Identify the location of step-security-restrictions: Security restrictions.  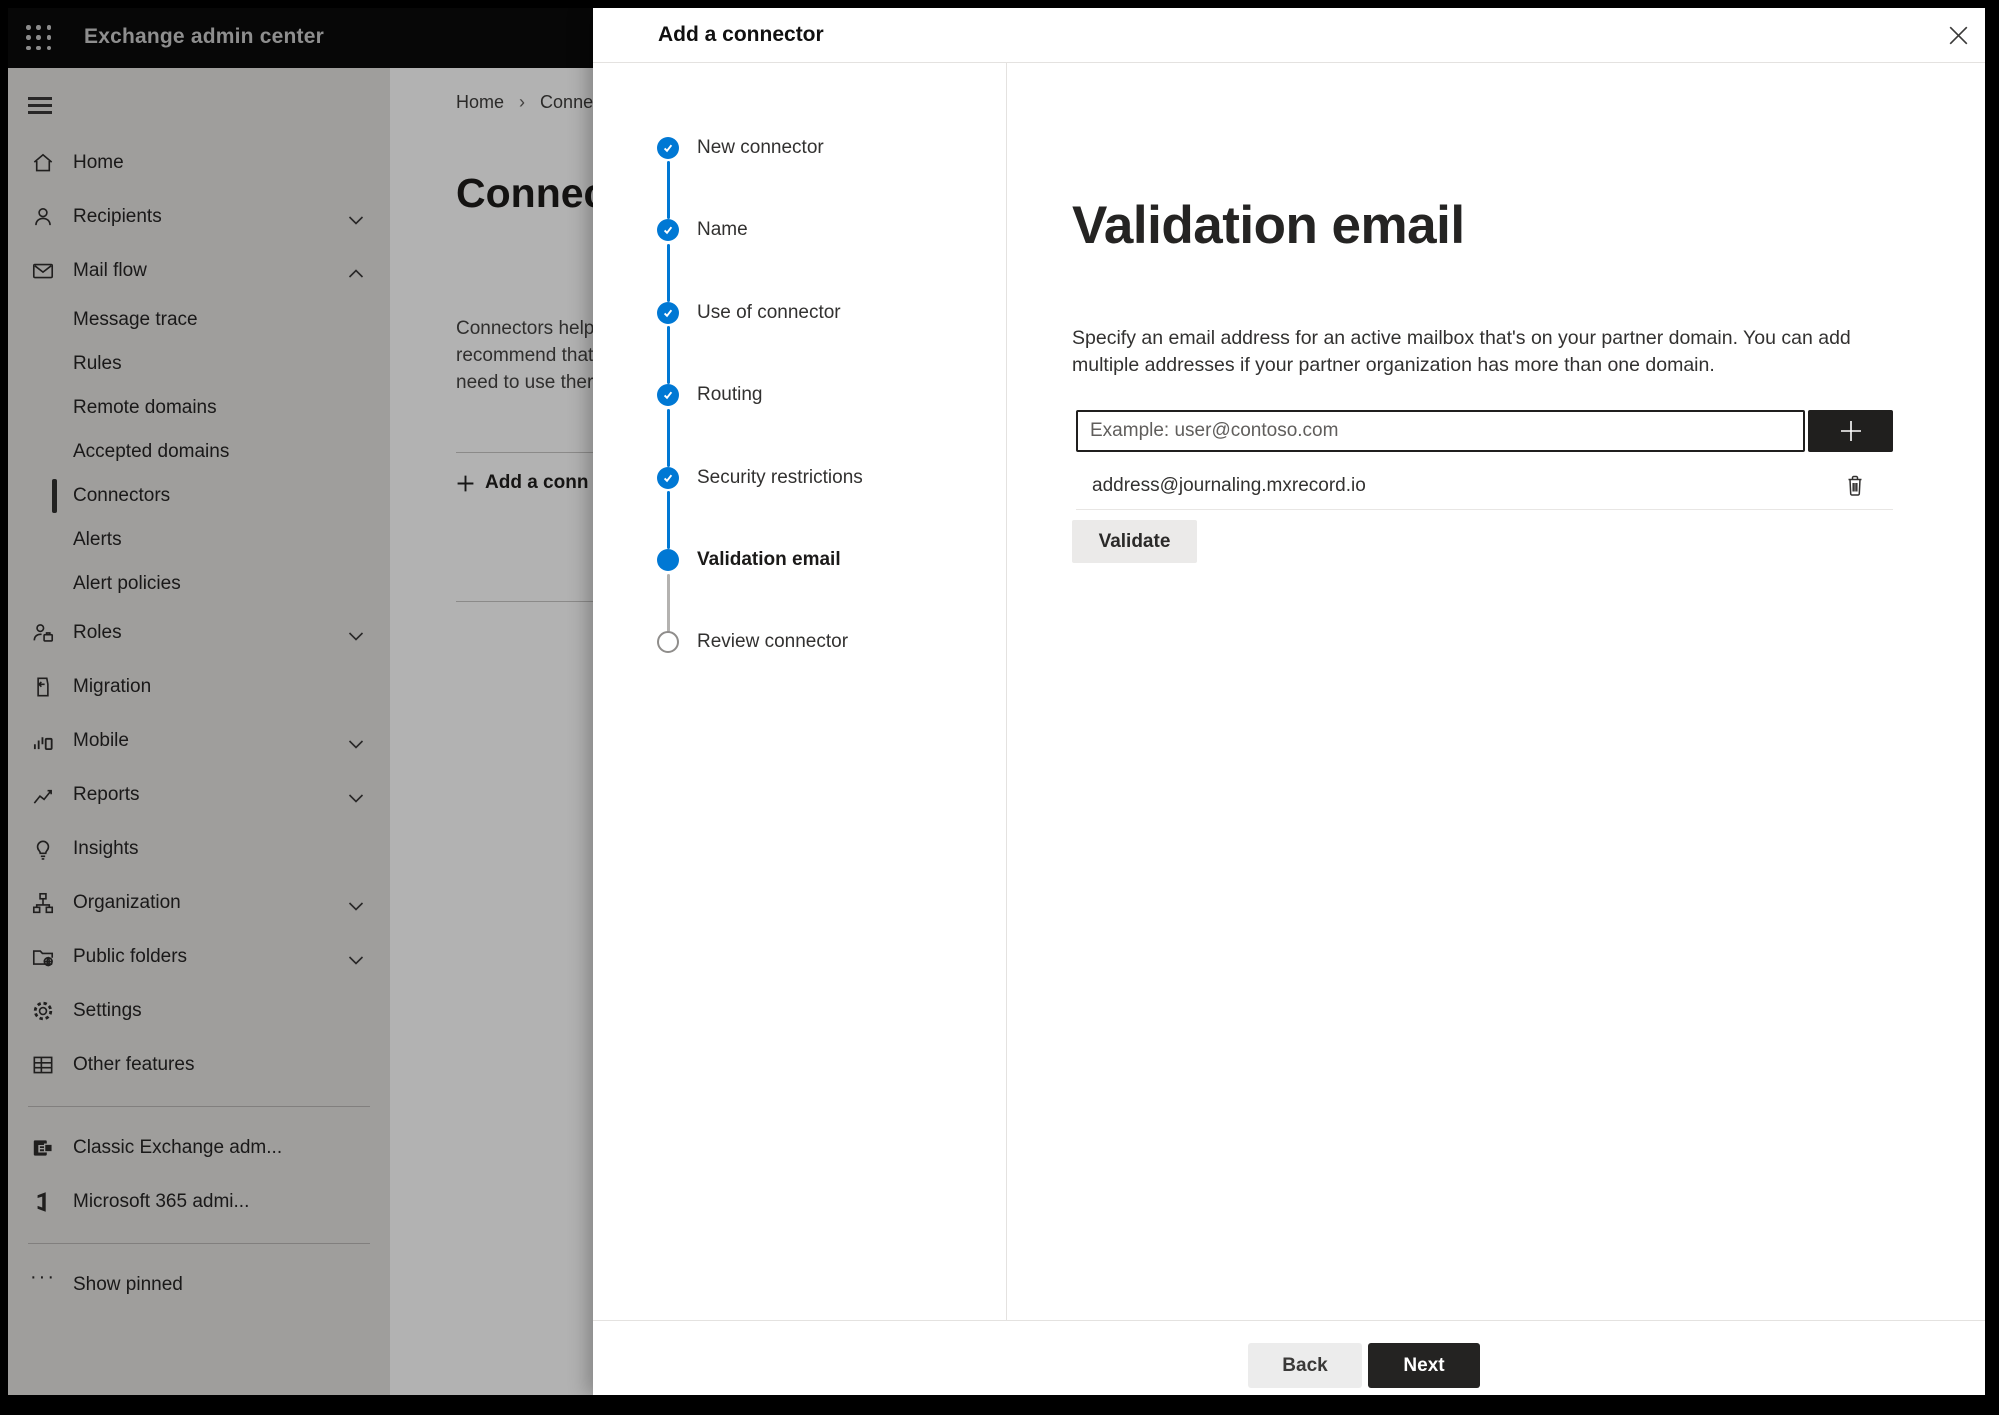
(799, 478).